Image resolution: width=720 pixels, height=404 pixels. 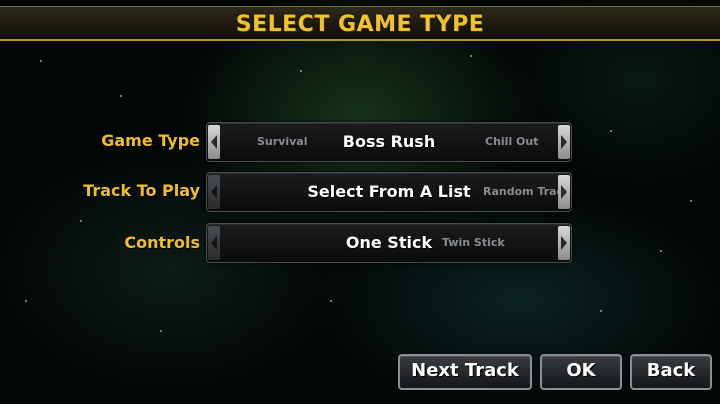 I want to click on page-title: SELECT GAME TYPE, so click(x=360, y=24).